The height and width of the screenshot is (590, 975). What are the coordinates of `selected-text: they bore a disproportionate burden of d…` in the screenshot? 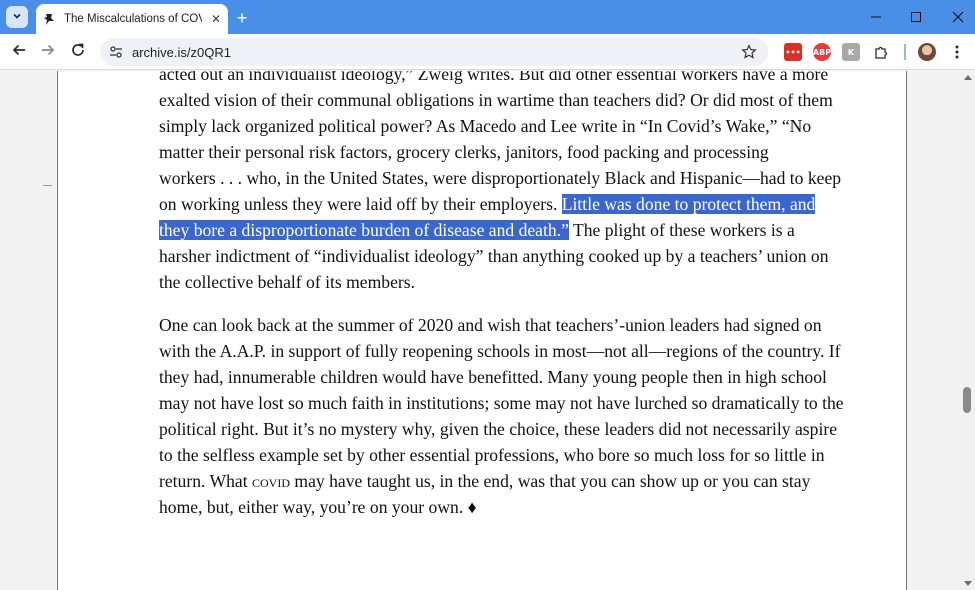 It's located at (364, 230).